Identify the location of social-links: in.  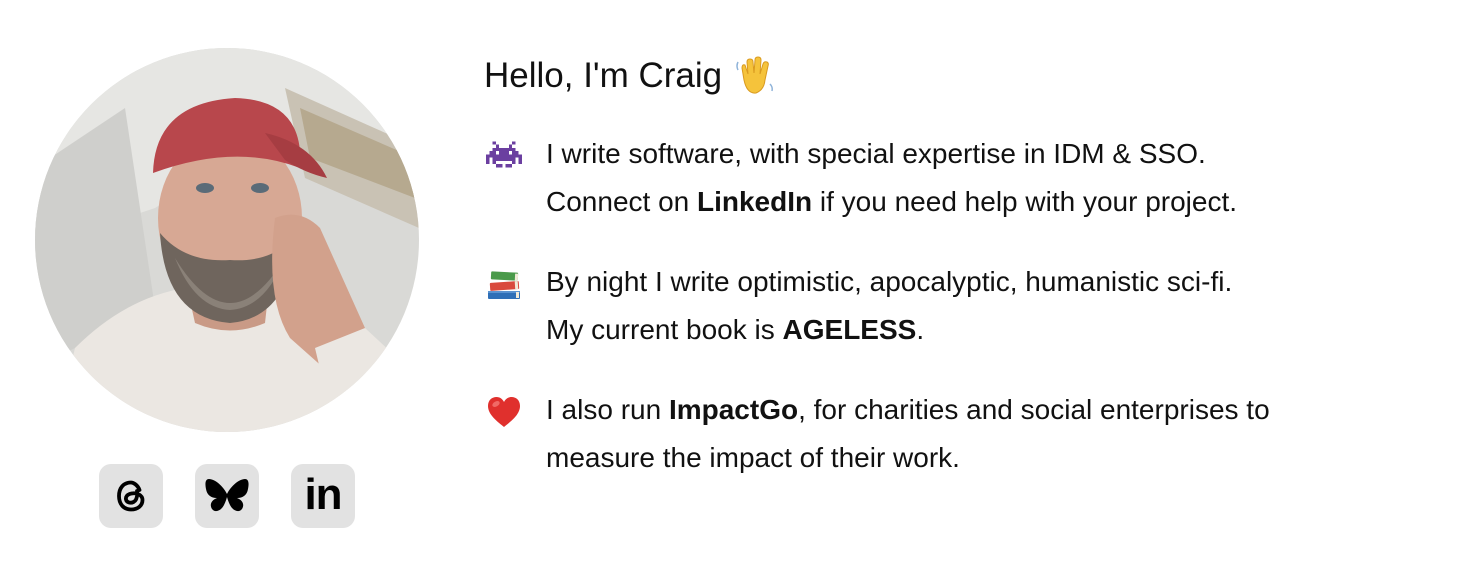
(227, 496).